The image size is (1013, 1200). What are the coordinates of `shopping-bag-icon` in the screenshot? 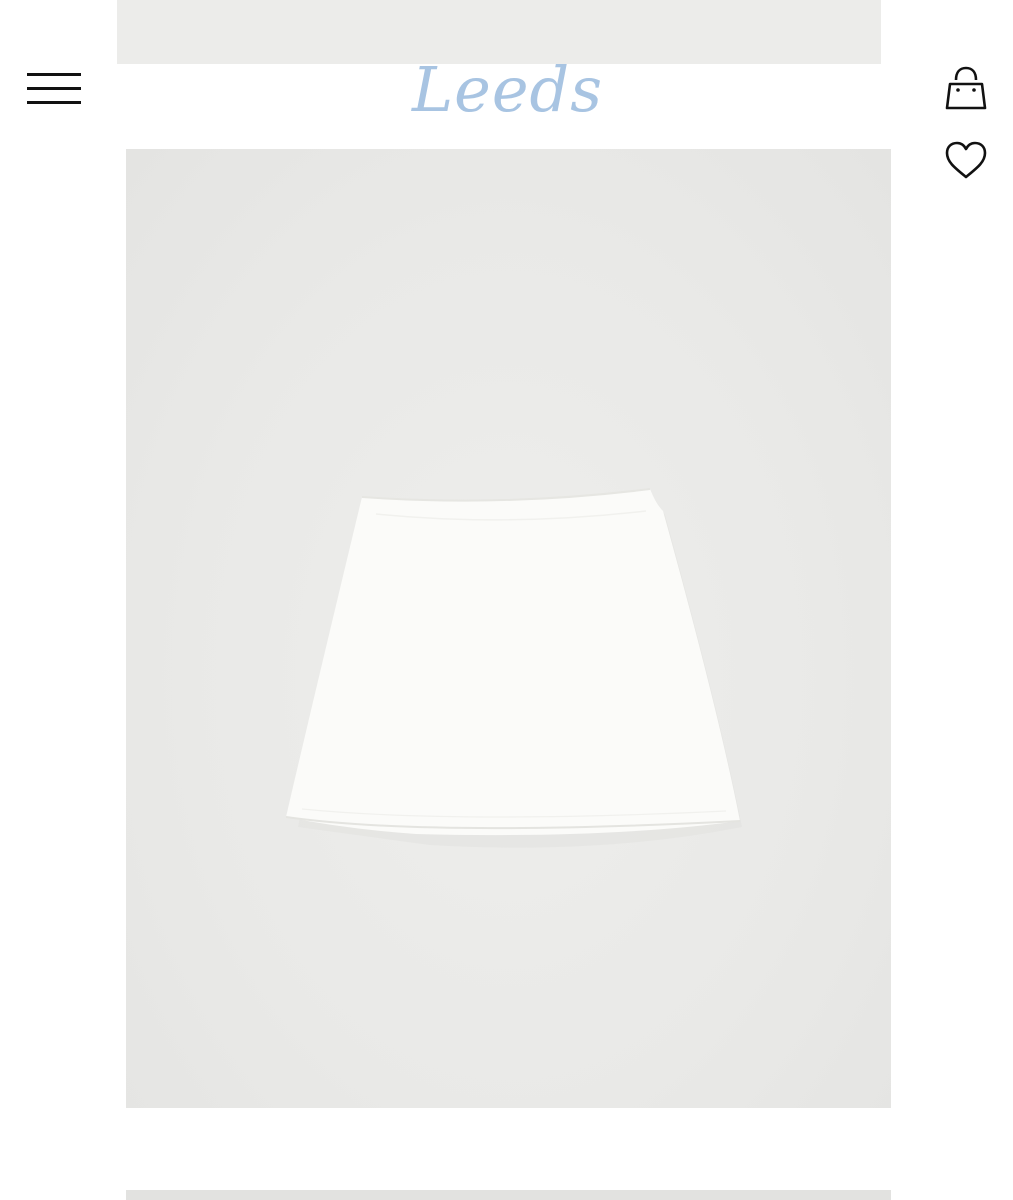 It's located at (966, 88).